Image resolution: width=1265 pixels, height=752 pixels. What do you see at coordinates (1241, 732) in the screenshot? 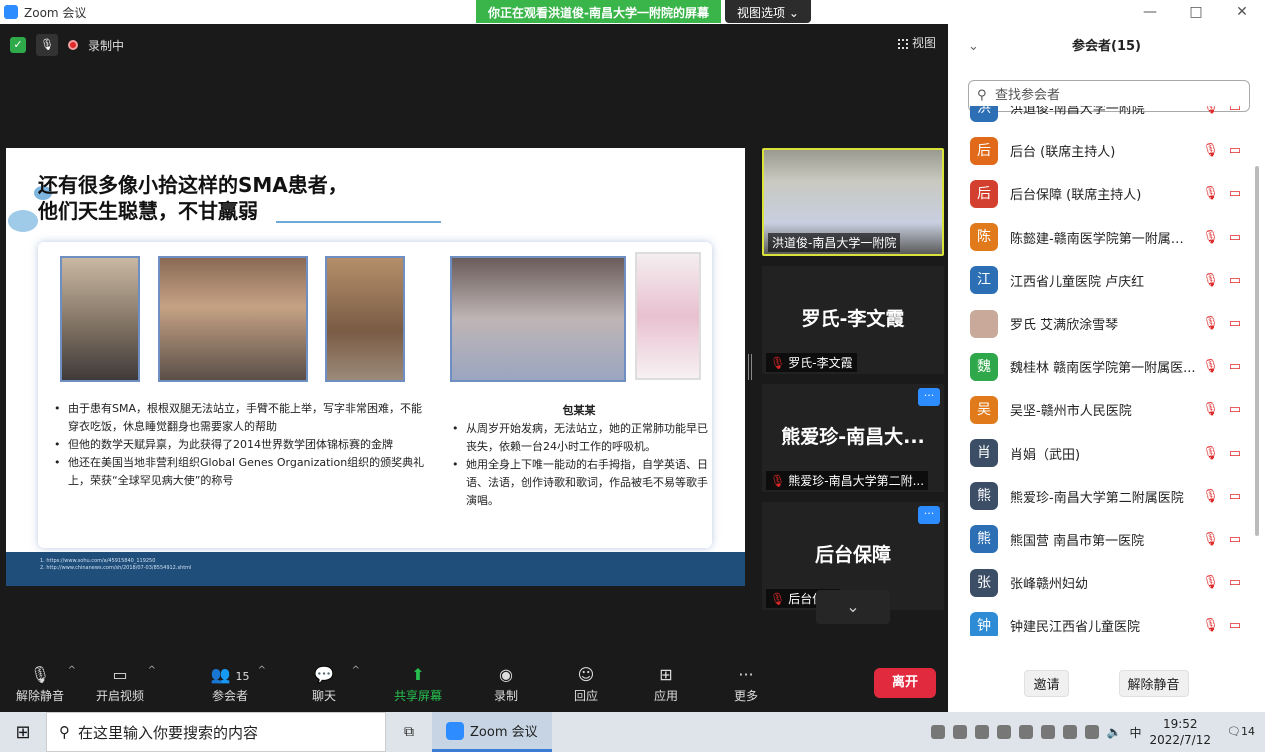
I see `notification-center-icon: 🗨14` at bounding box center [1241, 732].